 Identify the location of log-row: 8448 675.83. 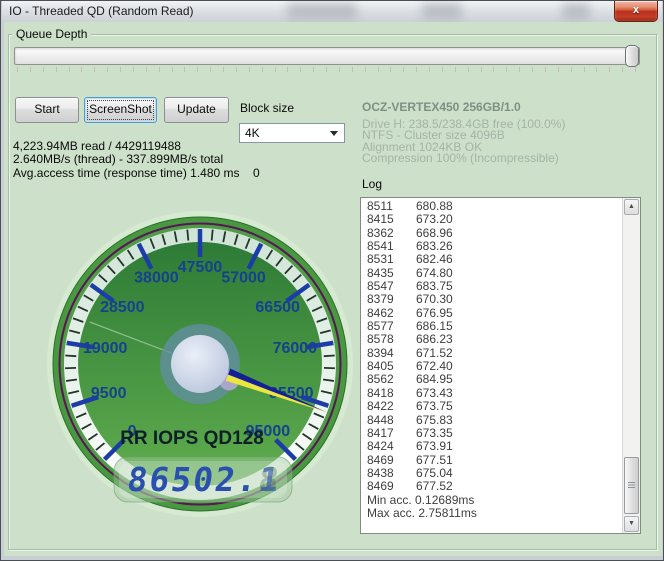
(491, 420).